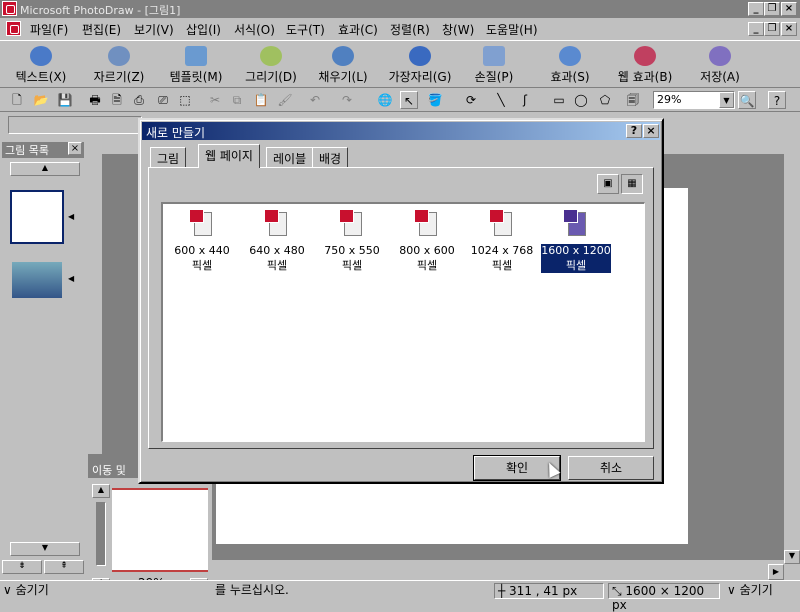  What do you see at coordinates (160, 530) in the screenshot?
I see `pan-preview` at bounding box center [160, 530].